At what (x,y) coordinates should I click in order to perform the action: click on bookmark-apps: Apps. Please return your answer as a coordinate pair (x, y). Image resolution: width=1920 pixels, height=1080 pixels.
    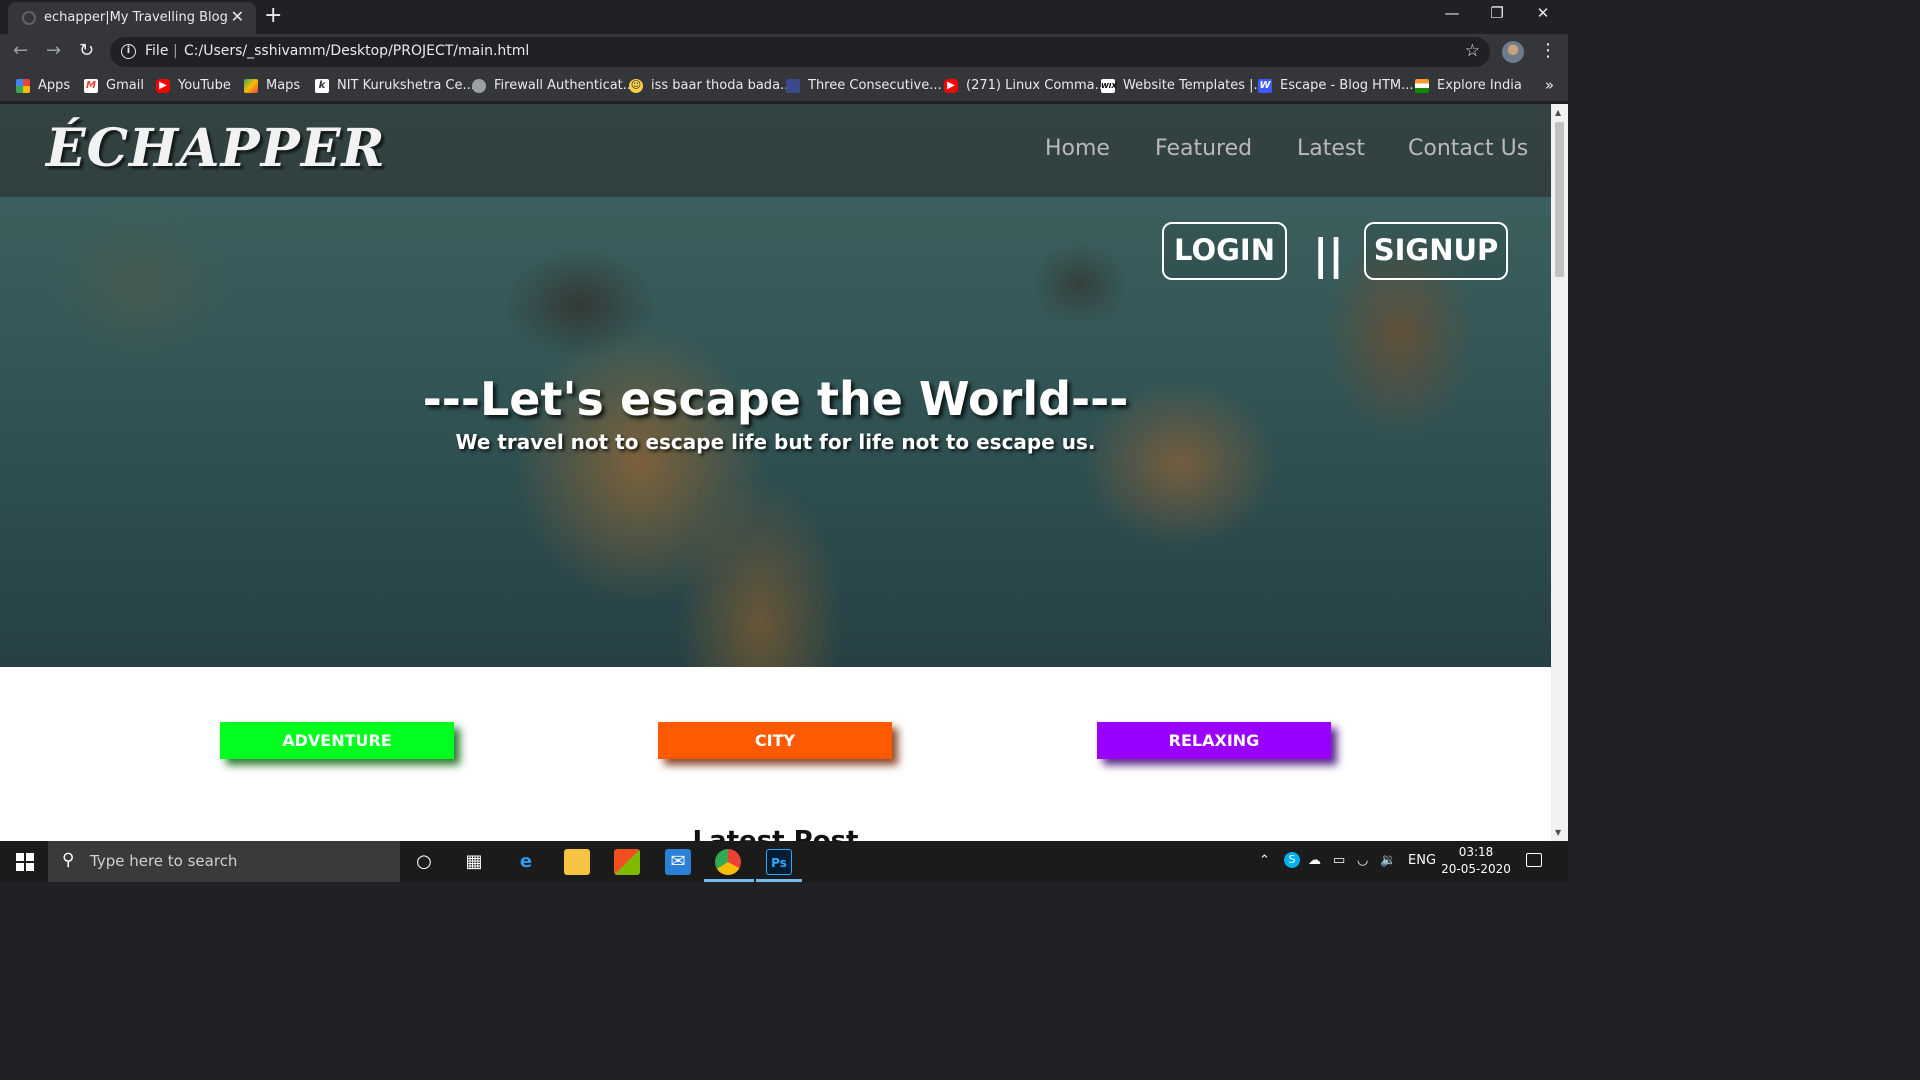
    Looking at the image, I should click on (43, 85).